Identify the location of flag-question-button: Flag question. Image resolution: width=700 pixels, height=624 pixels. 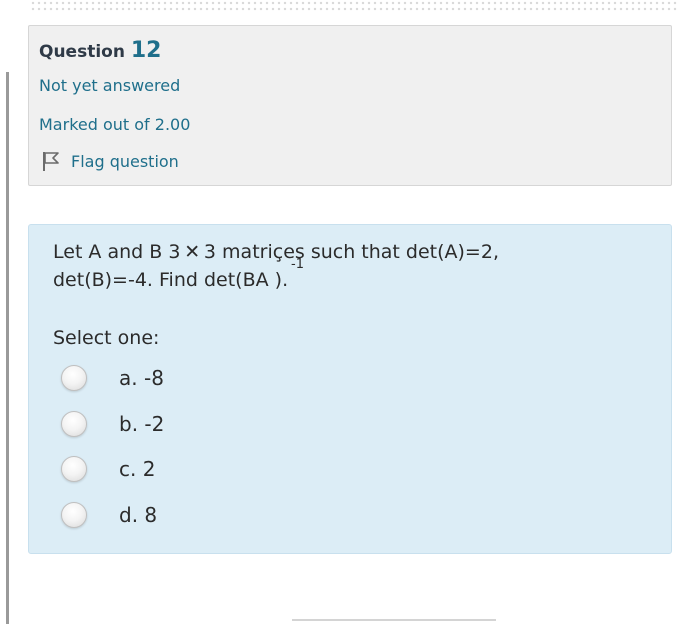
(110, 161).